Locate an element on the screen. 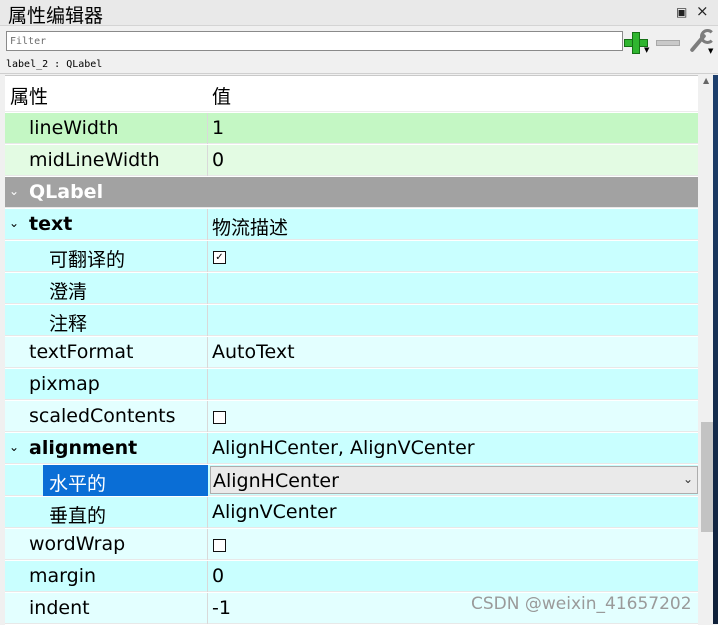  property-name: pixmap is located at coordinates (64, 384).